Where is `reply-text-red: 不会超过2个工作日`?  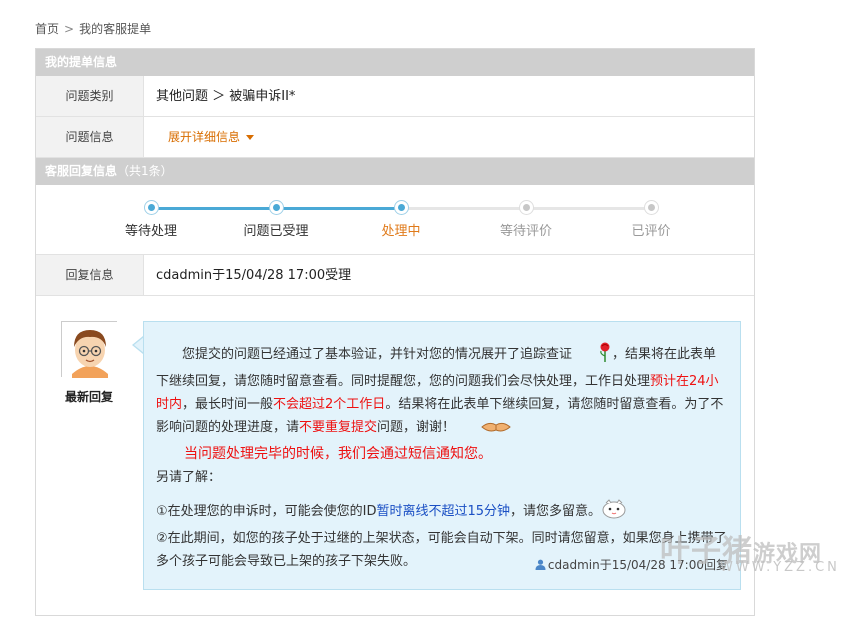 reply-text-red: 不会超过2个工作日 is located at coordinates (329, 404).